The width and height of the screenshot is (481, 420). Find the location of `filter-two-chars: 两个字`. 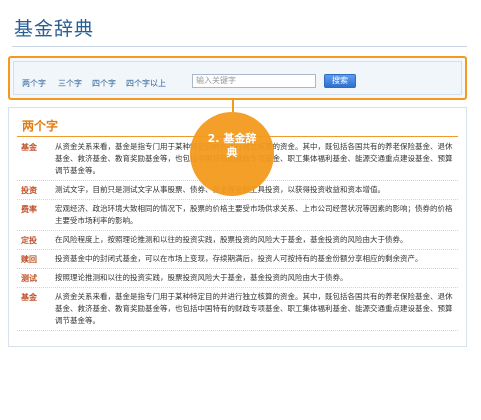

filter-two-chars: 两个字 is located at coordinates (34, 83).